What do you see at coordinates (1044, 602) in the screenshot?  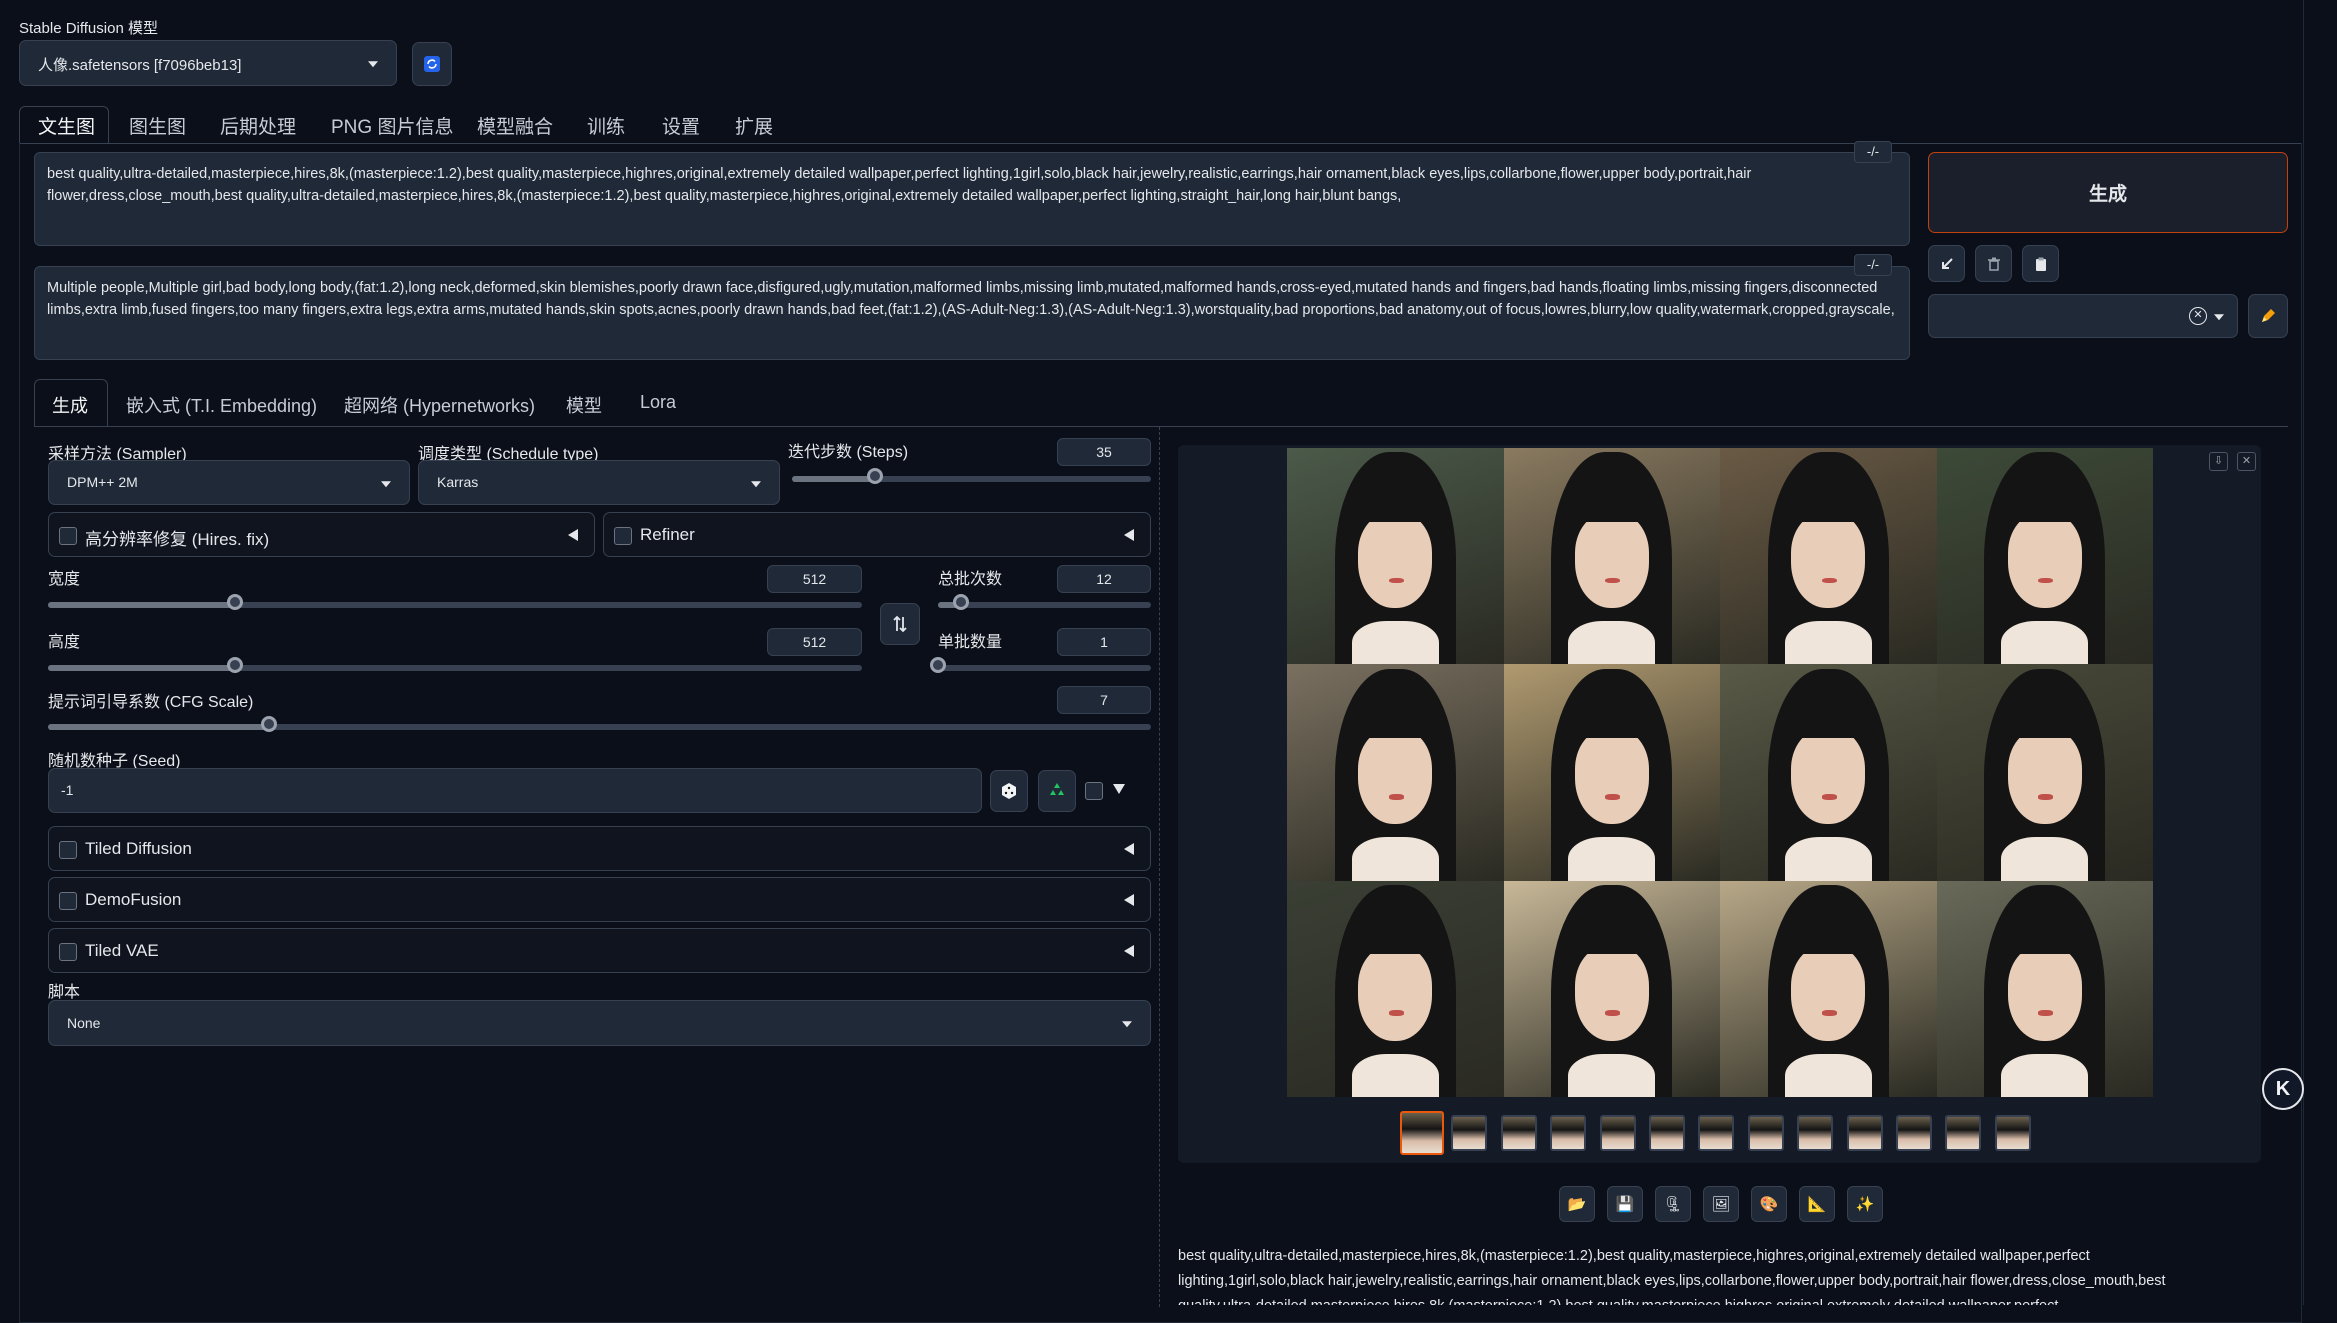 I see `batch-count-slider` at bounding box center [1044, 602].